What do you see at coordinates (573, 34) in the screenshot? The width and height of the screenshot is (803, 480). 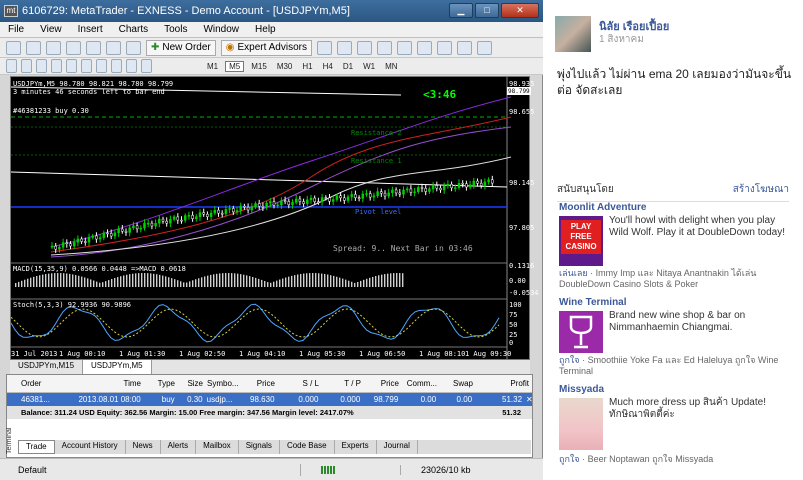 I see `avatar` at bounding box center [573, 34].